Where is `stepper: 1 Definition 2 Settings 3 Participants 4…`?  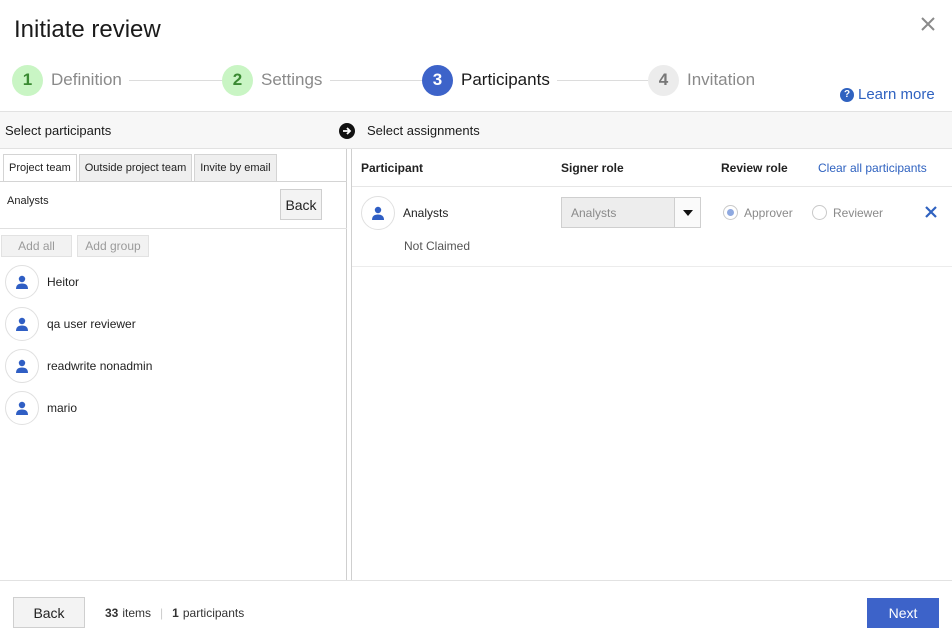 stepper: 1 Definition 2 Settings 3 Participants 4… is located at coordinates (392, 81).